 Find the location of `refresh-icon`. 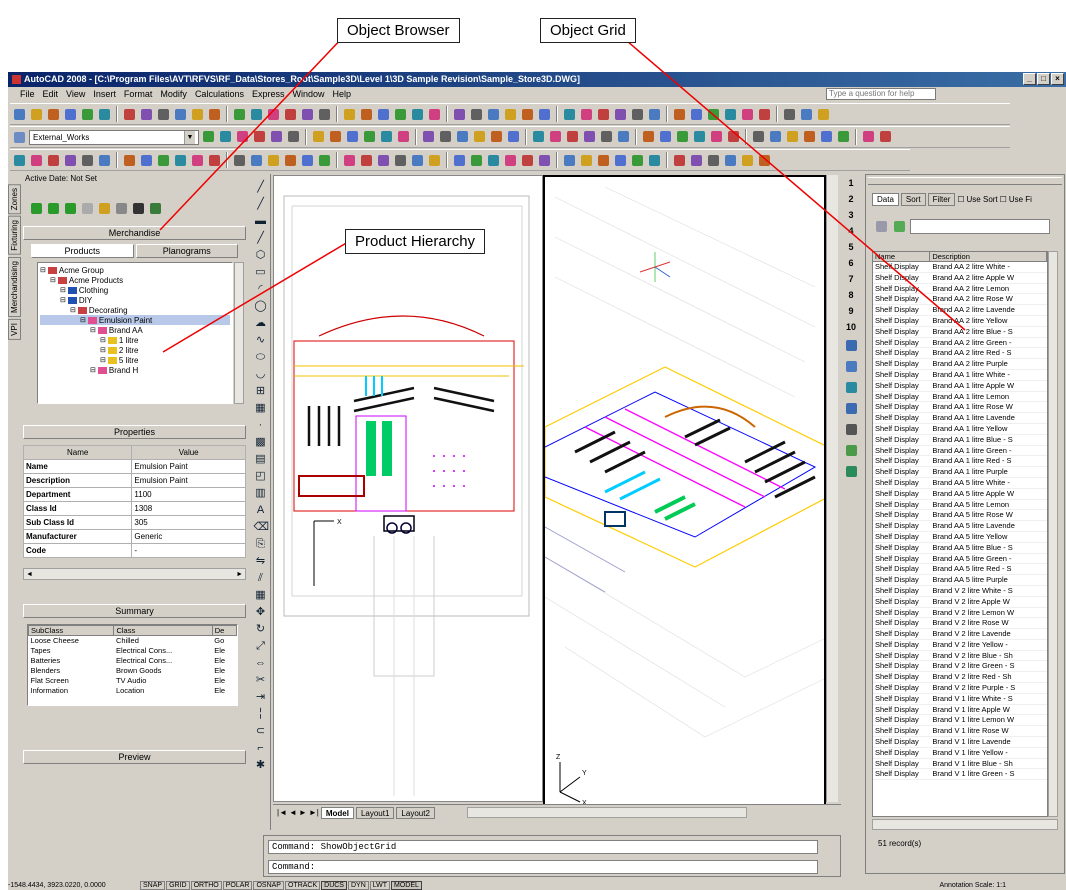

refresh-icon is located at coordinates (899, 226).